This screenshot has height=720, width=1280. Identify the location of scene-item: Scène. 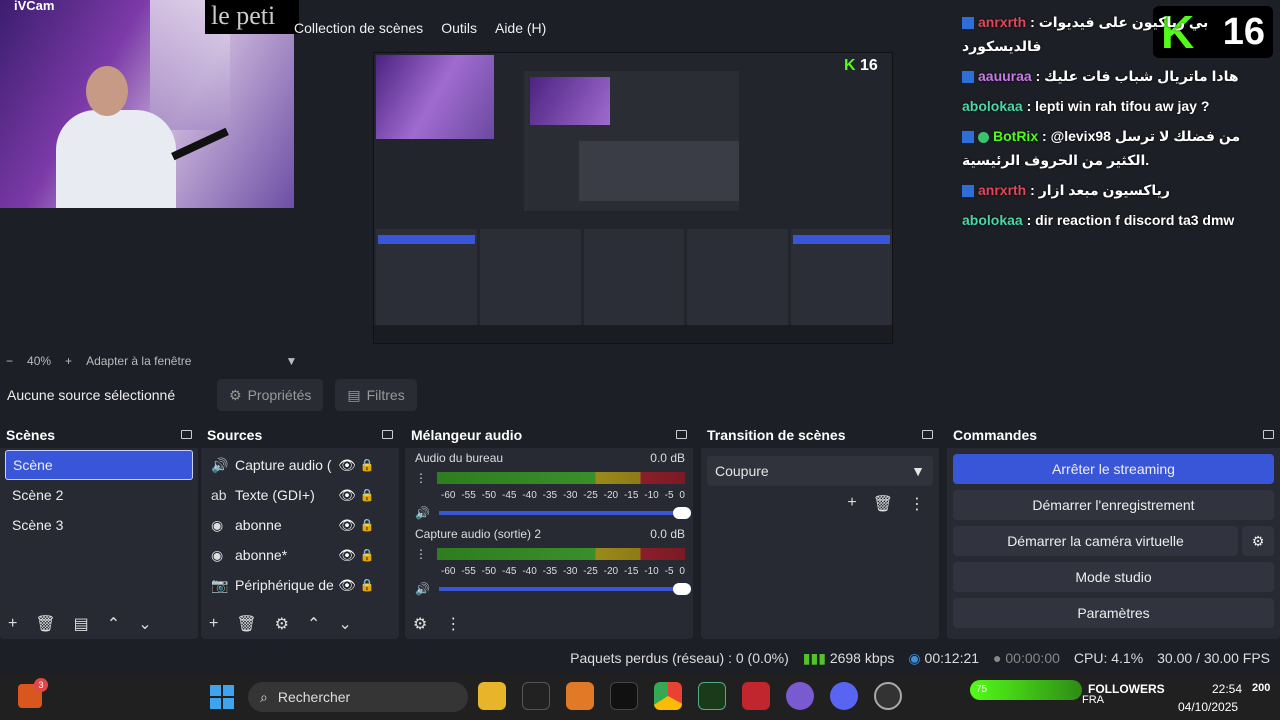
(99, 465).